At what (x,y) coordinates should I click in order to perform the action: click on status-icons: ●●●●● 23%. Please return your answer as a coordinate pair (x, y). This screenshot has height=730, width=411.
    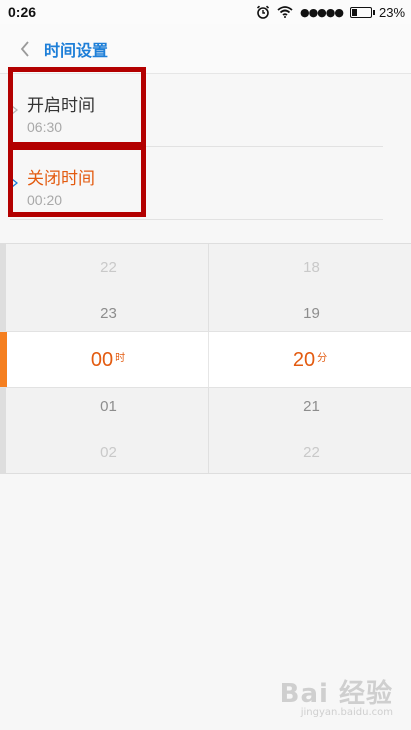
    Looking at the image, I should click on (330, 12).